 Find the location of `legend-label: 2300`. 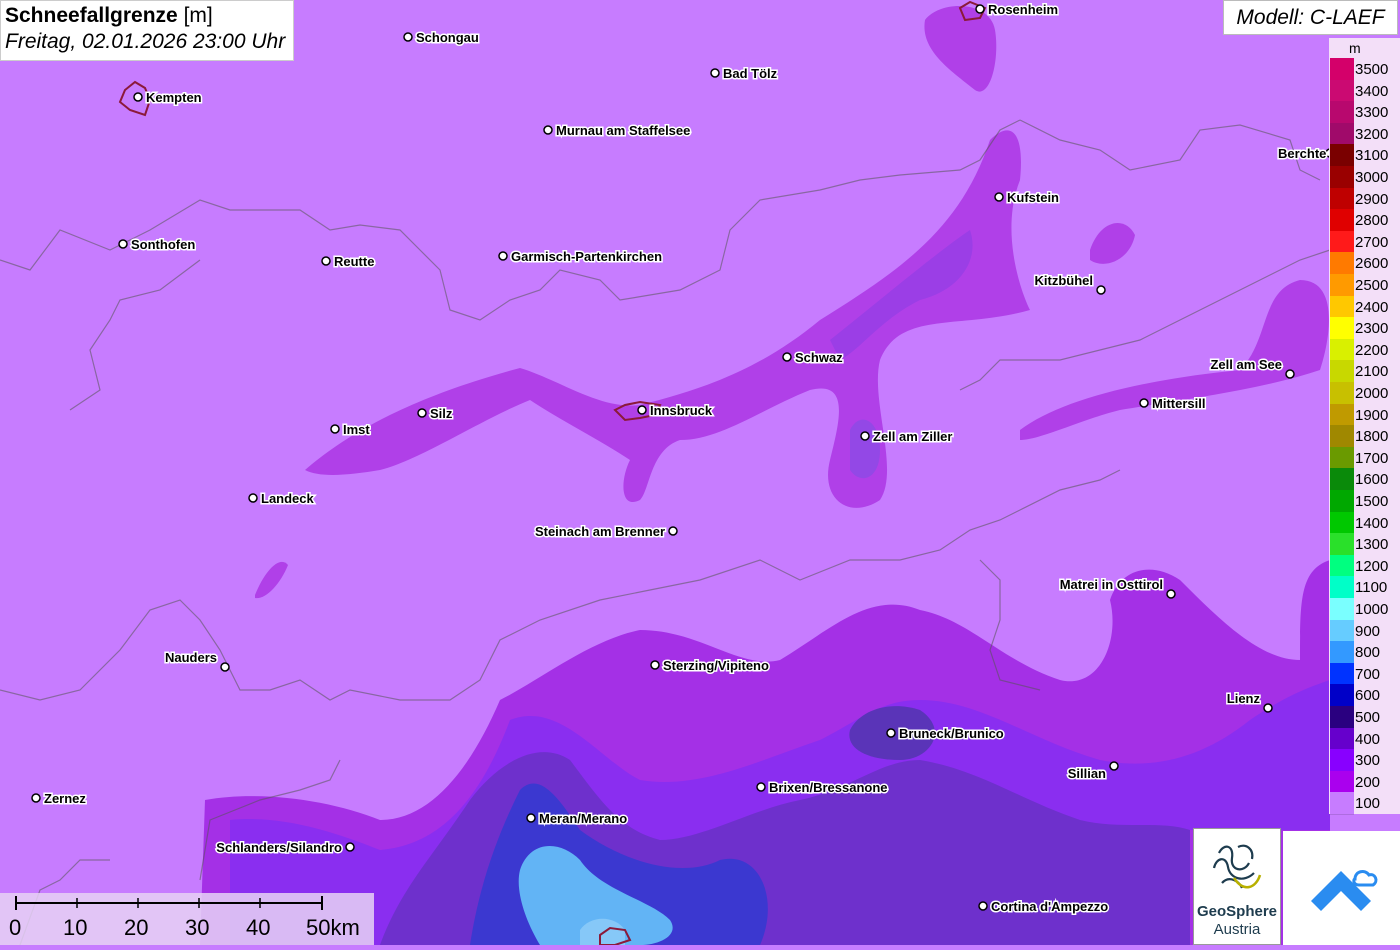

legend-label: 2300 is located at coordinates (1372, 329).